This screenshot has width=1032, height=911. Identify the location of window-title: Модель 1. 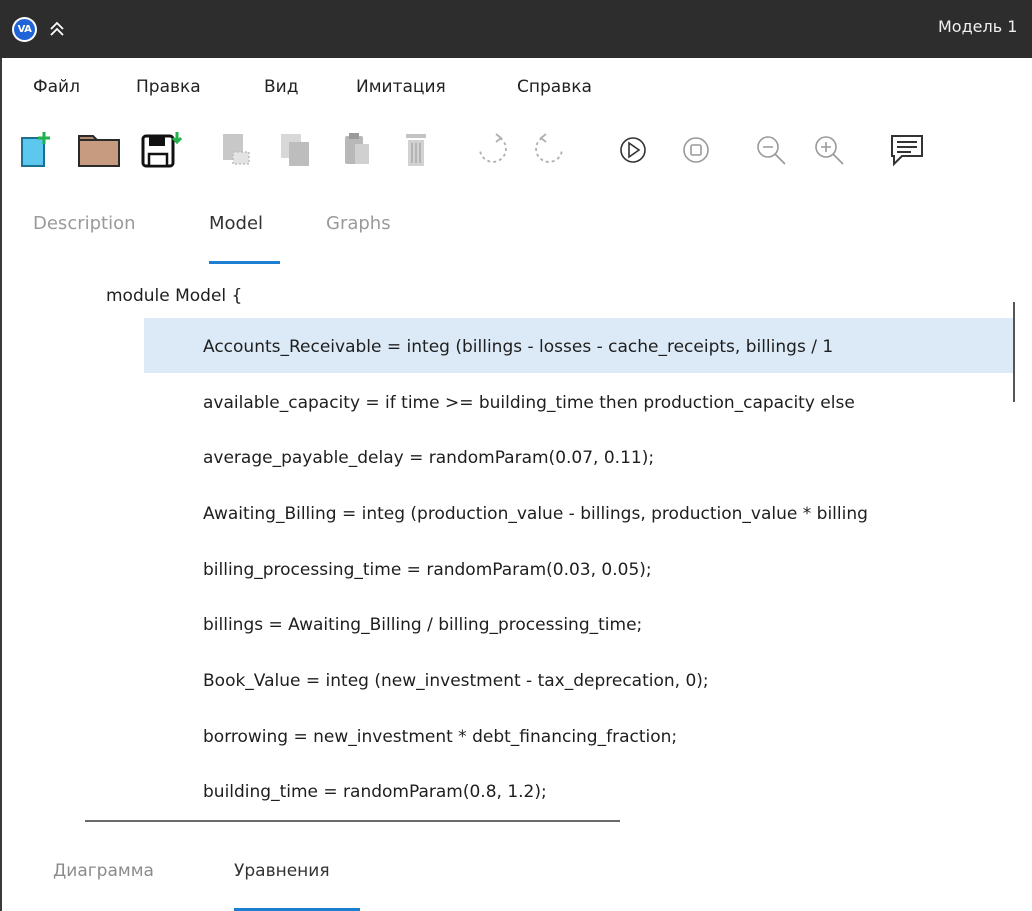
(978, 26).